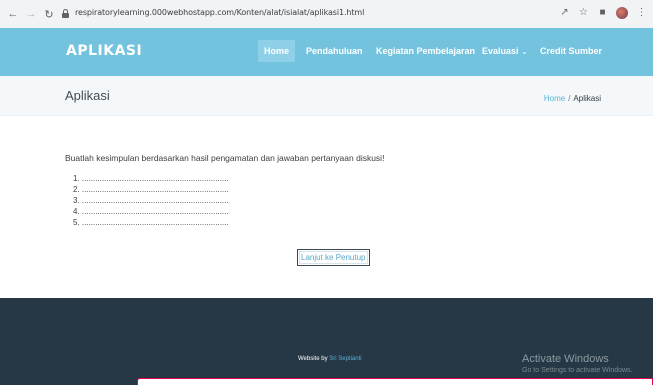 The width and height of the screenshot is (653, 385). What do you see at coordinates (313, 359) in the screenshot?
I see `credit-prefix: Website by` at bounding box center [313, 359].